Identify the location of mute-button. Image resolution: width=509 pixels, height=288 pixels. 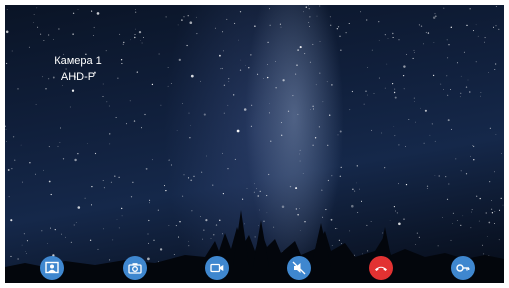
(299, 268).